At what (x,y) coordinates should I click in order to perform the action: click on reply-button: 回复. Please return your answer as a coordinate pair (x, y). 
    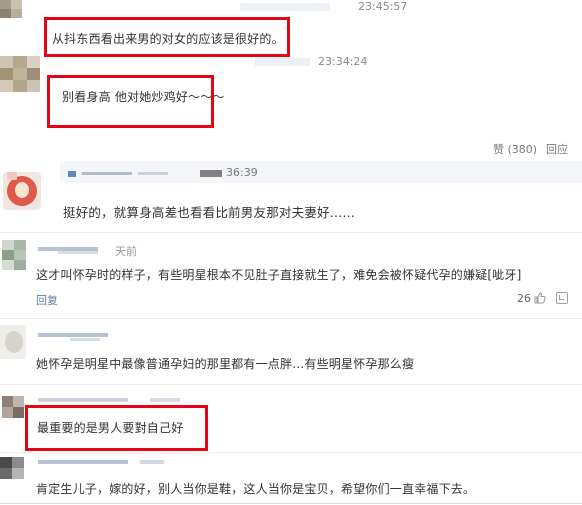
    Looking at the image, I should click on (47, 300).